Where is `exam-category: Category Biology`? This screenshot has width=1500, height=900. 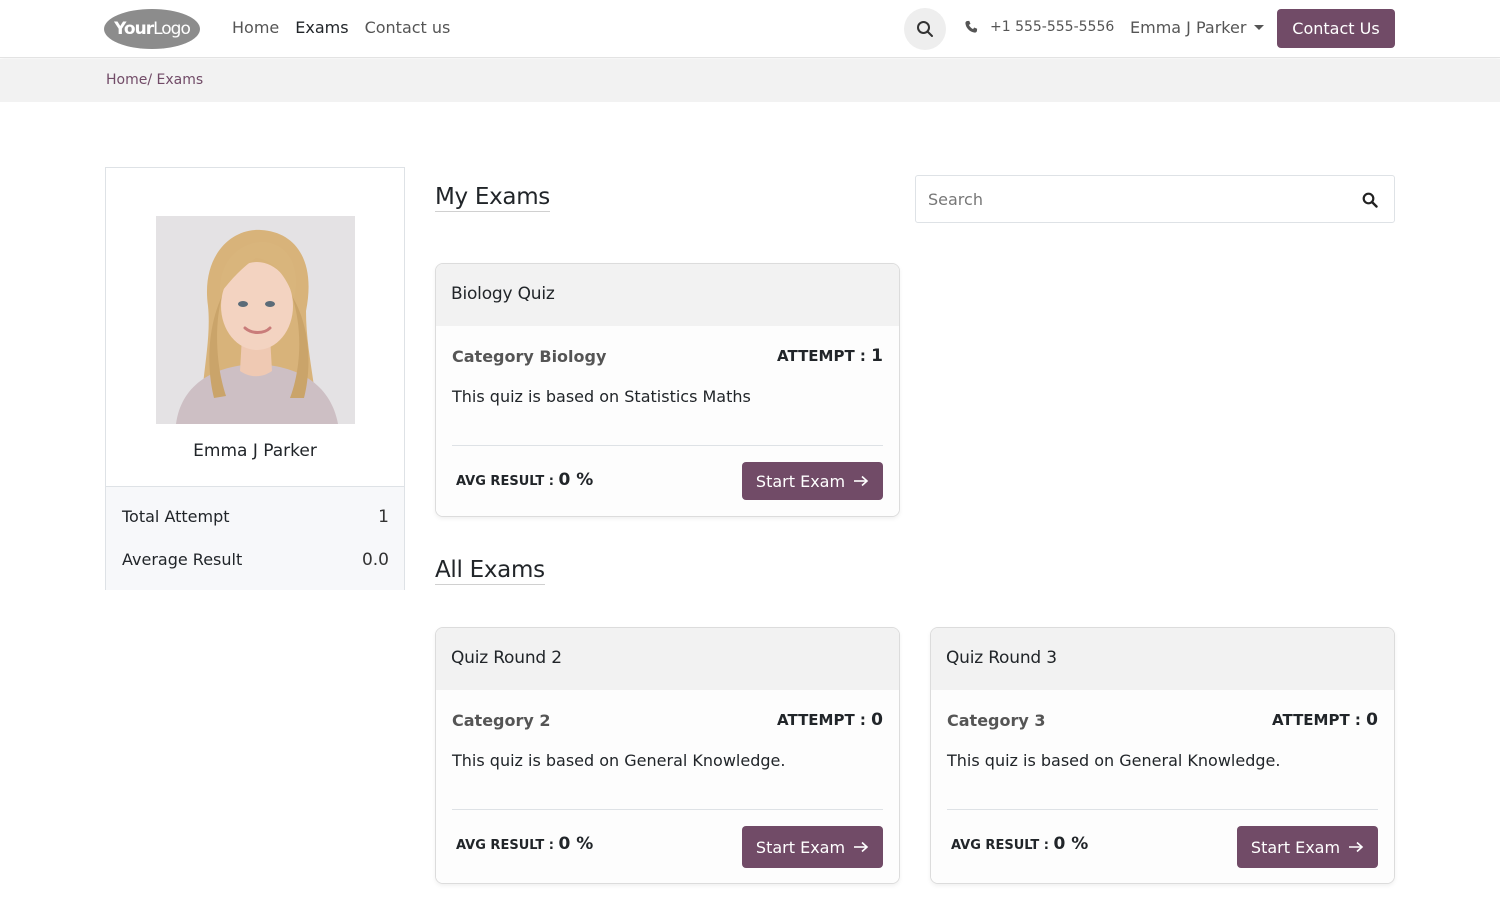 exam-category: Category Biology is located at coordinates (529, 356).